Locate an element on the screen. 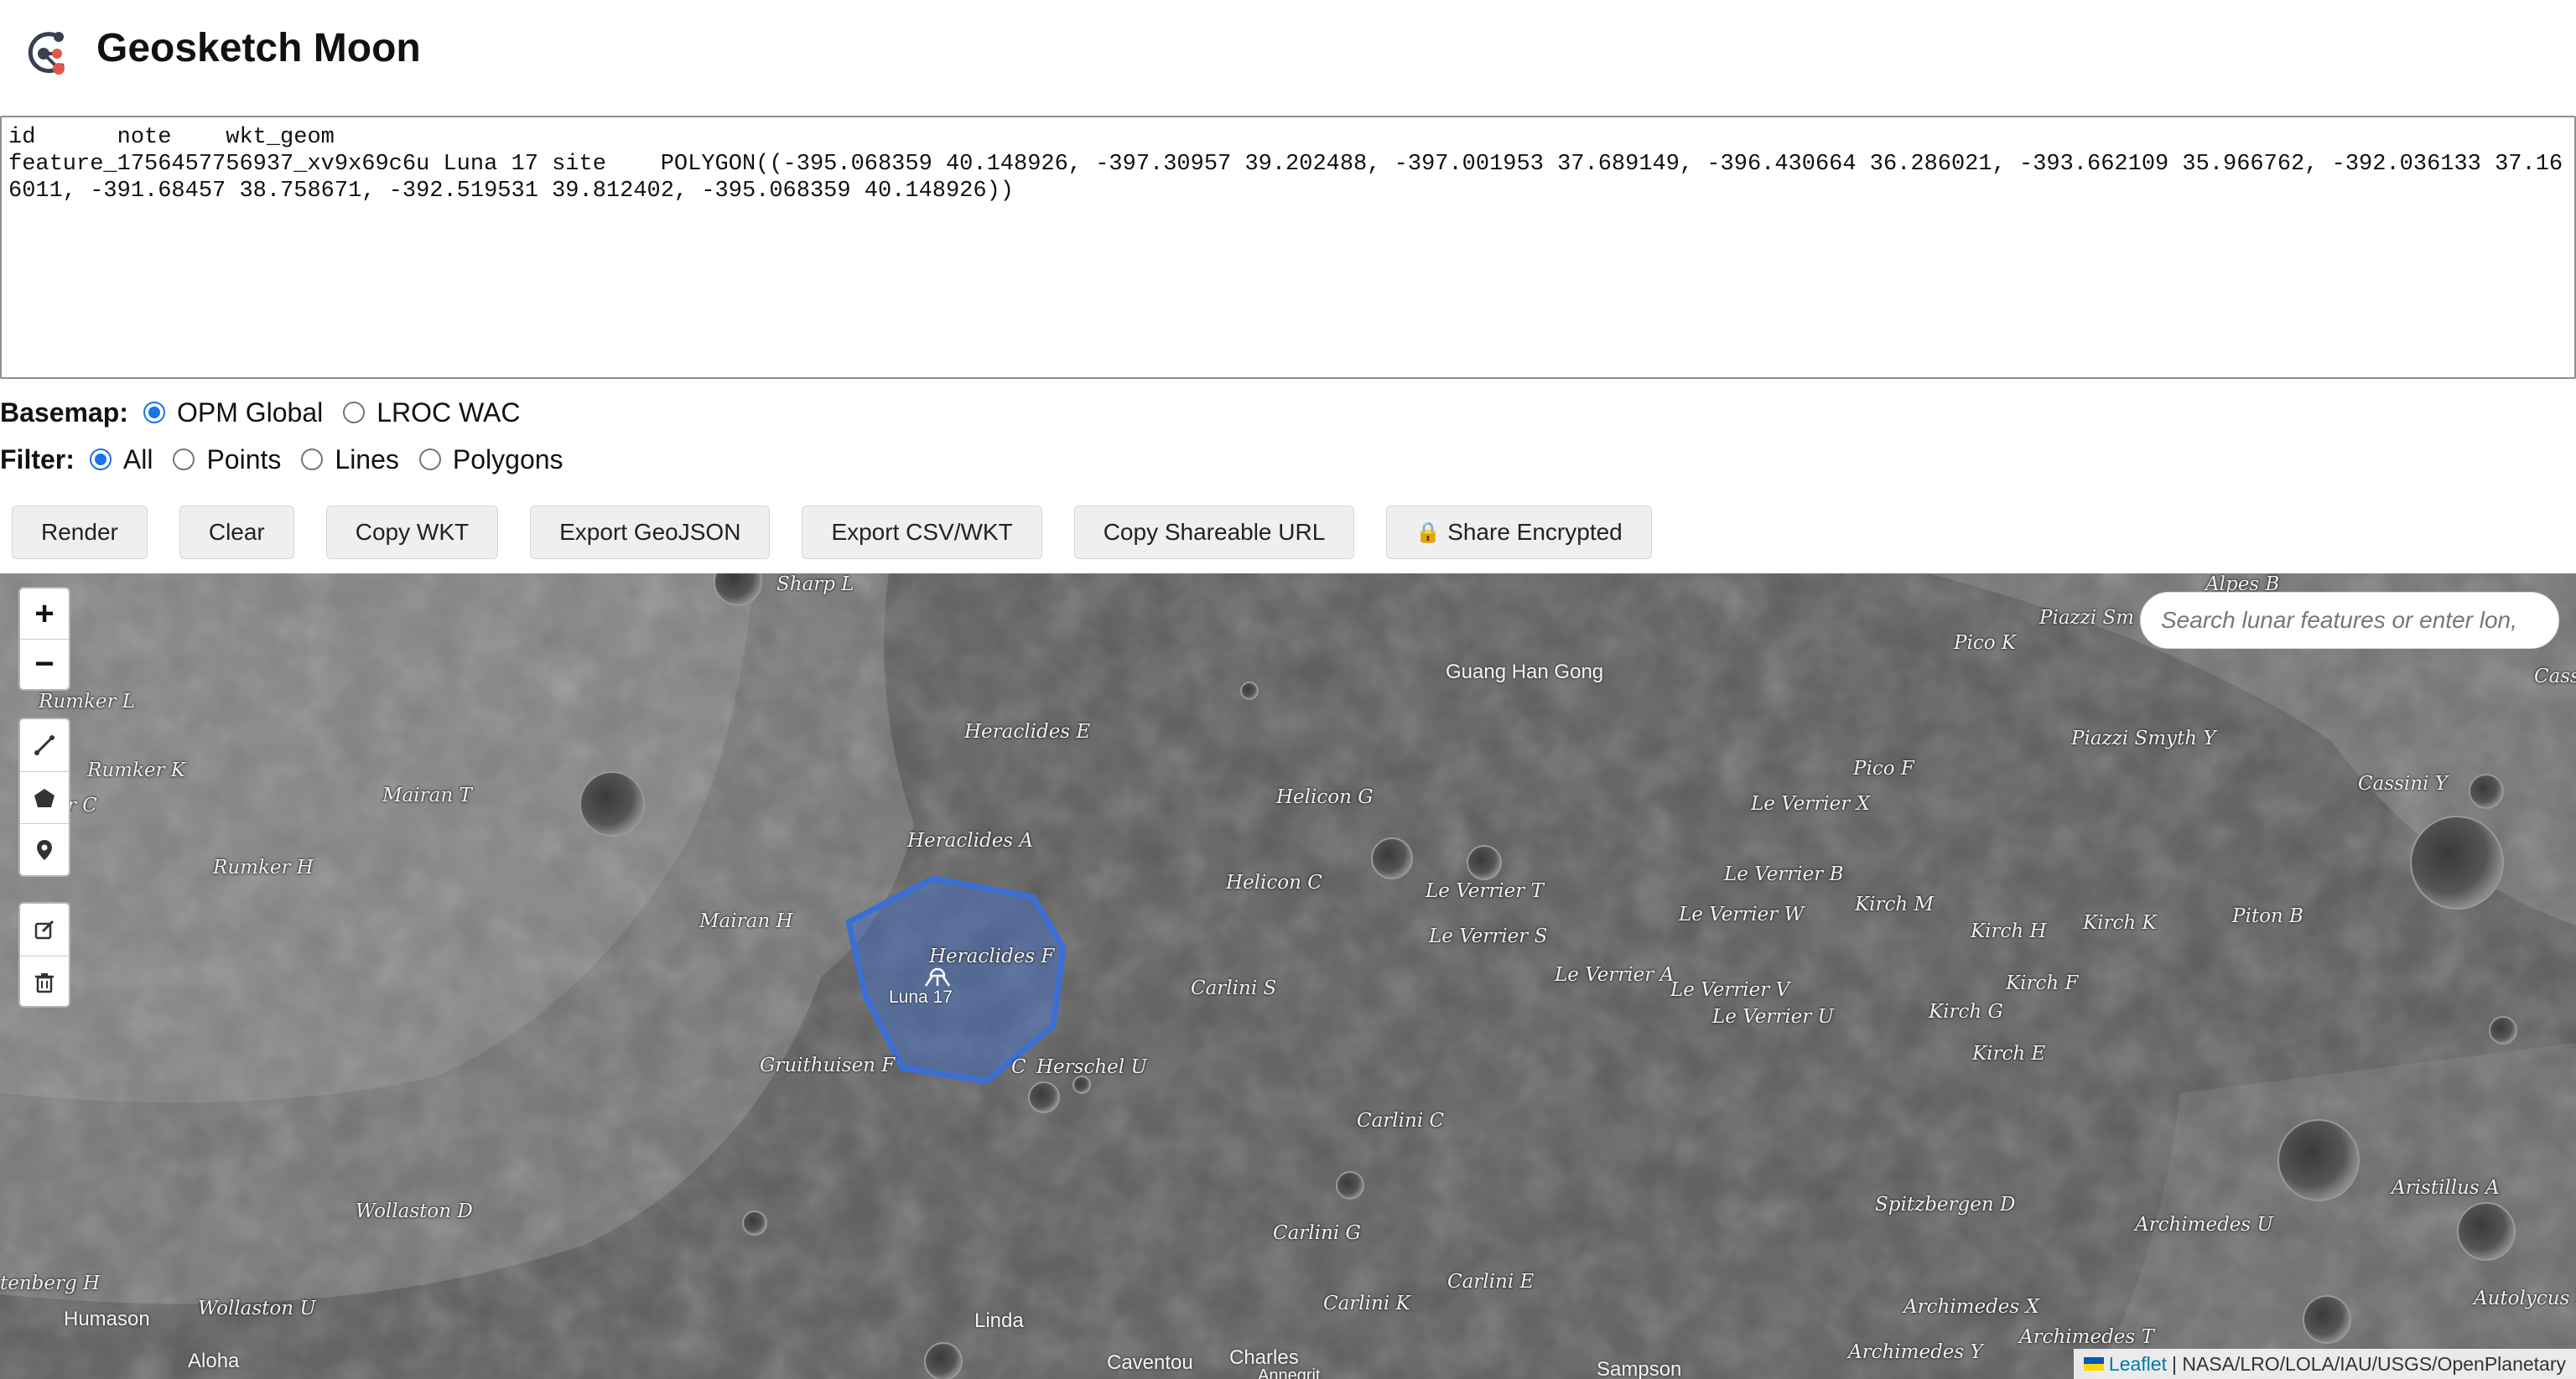 Image resolution: width=2576 pixels, height=1379 pixels. basemap-selector: Basemap: OPM Global LROC WAC is located at coordinates (270, 412).